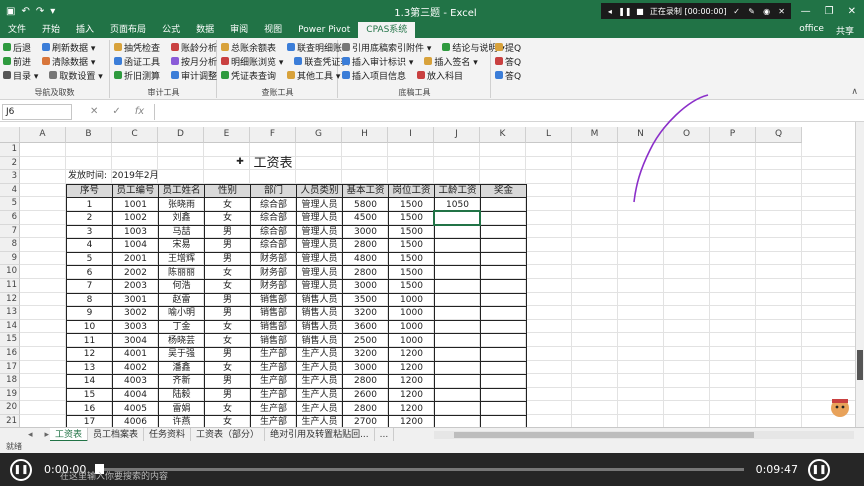 The image size is (864, 486). I want to click on account-name: office, so click(811, 30).